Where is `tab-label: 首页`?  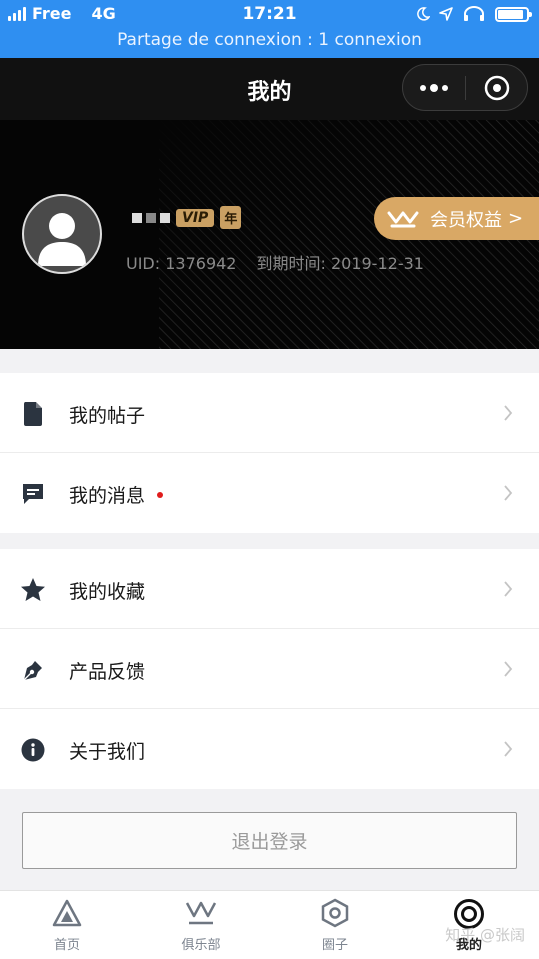
tab-label: 首页 is located at coordinates (66, 945).